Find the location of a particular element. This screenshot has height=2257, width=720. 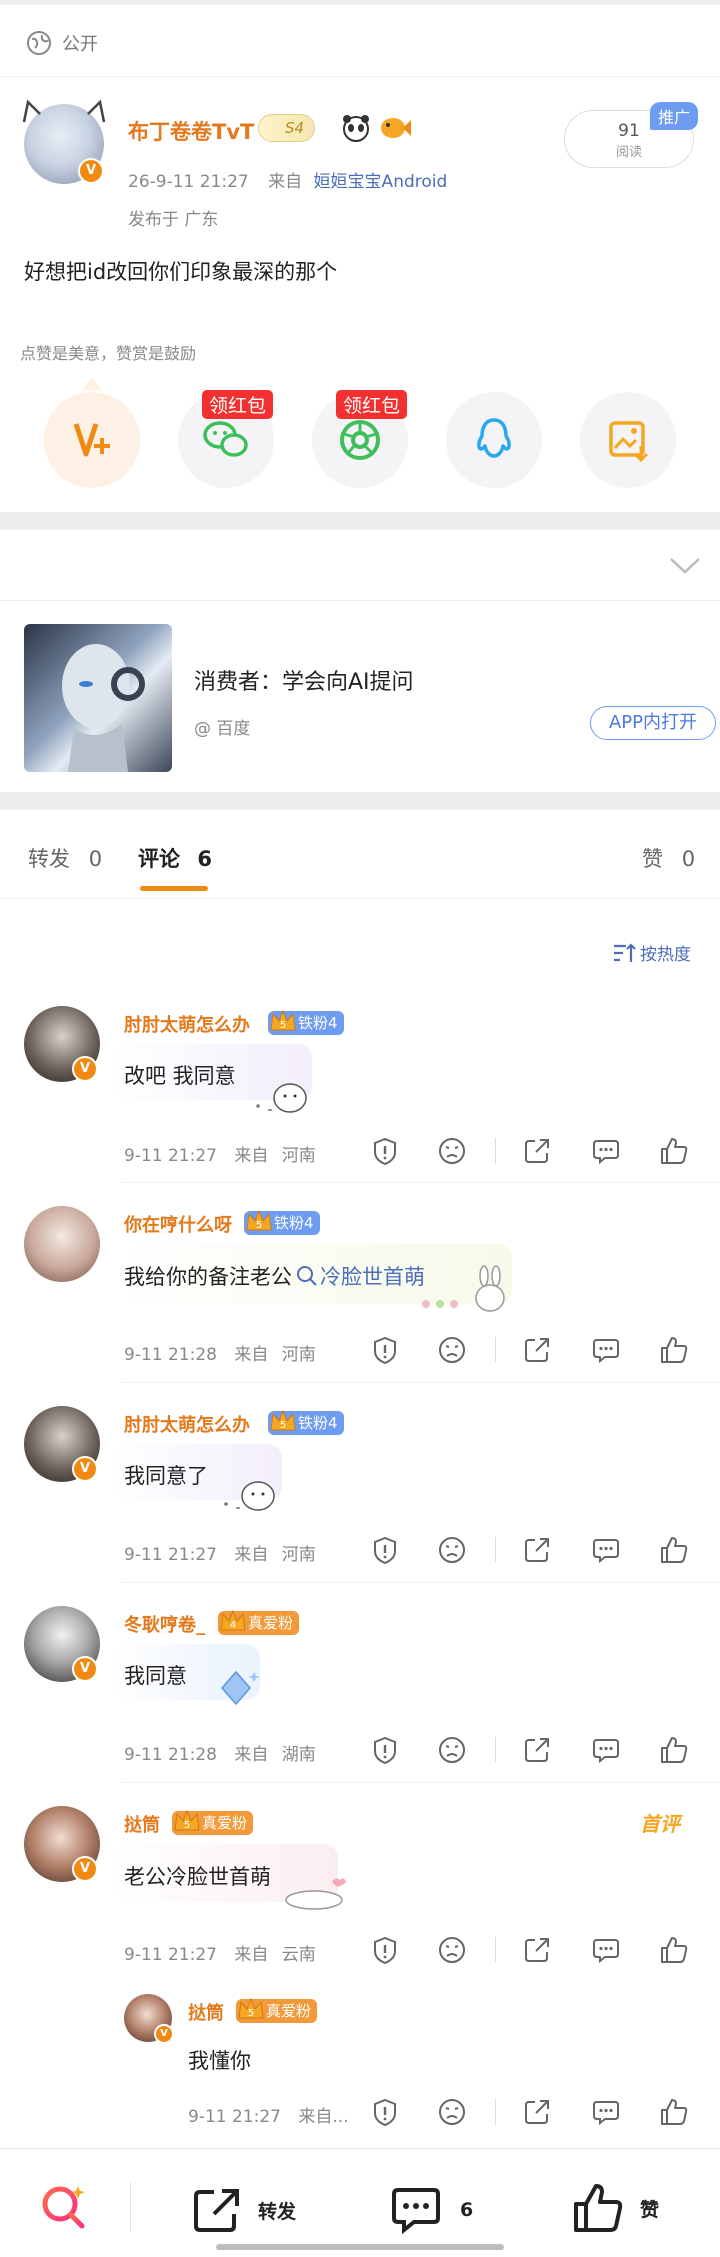

qq-icon is located at coordinates (494, 438).